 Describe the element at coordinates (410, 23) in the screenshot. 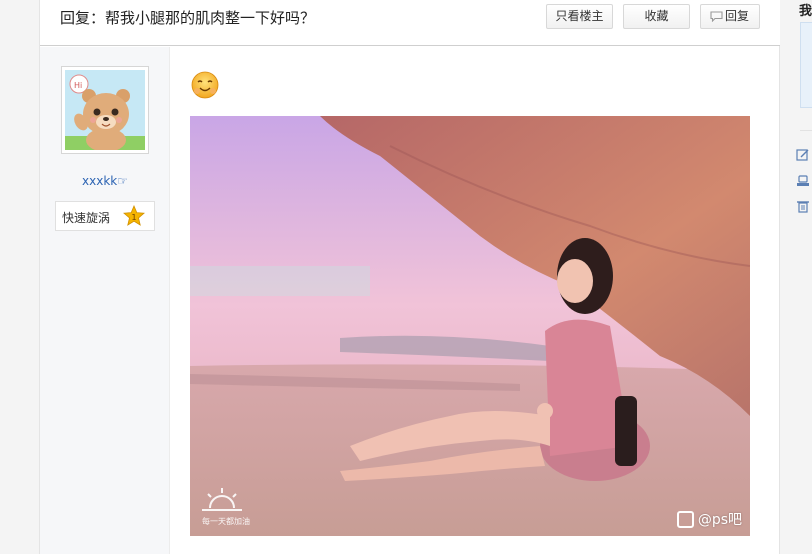

I see `thread-header: 回复：帮我小腿那的肌肉整一下好吗？ 只看楼主 收藏 回复` at that location.